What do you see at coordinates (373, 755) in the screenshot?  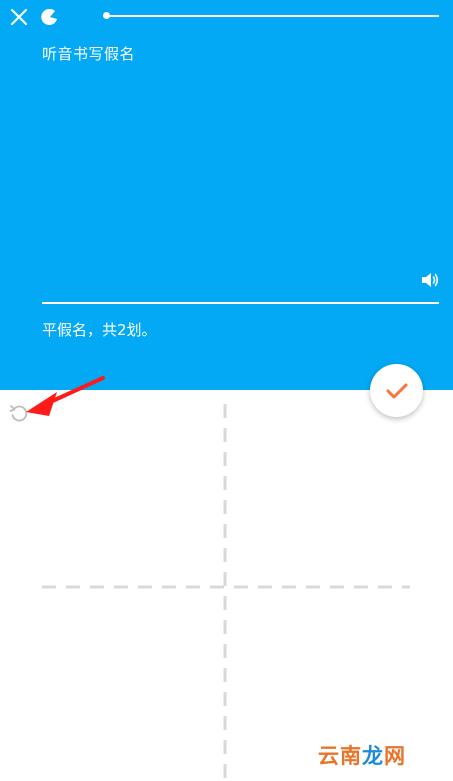 I see `watermark-part2: 龙` at bounding box center [373, 755].